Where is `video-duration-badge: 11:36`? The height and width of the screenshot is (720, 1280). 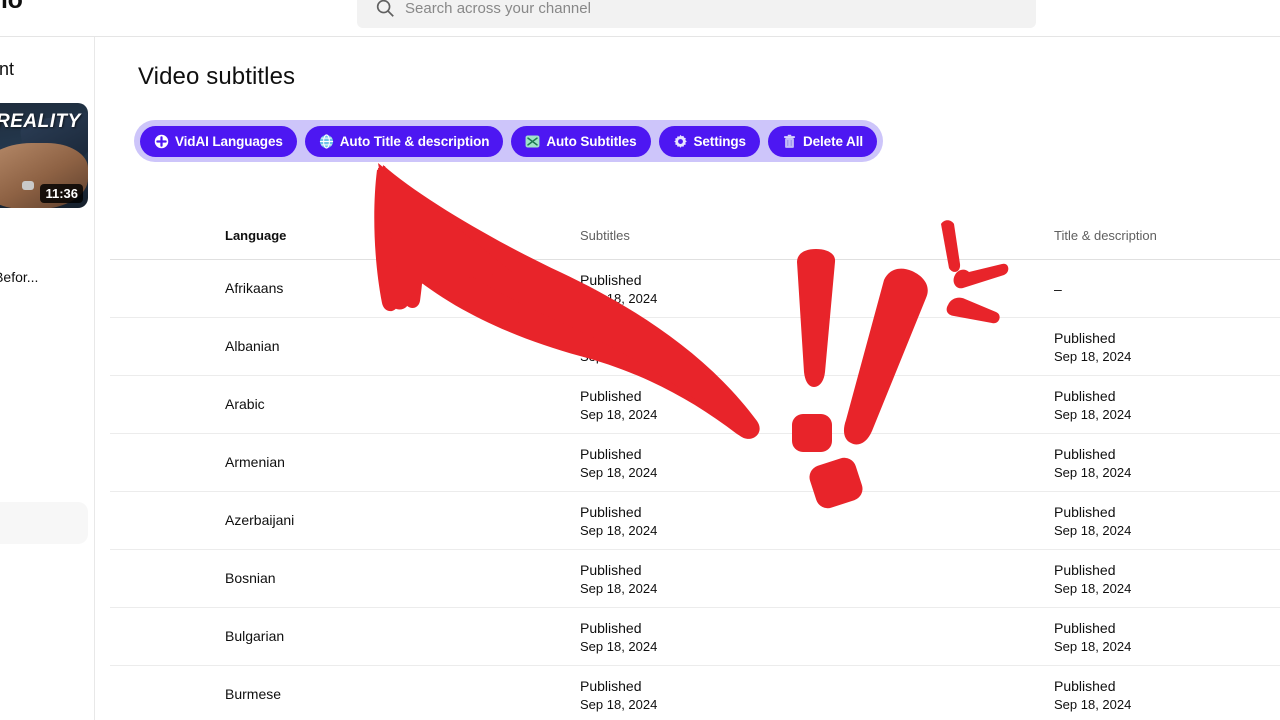 video-duration-badge: 11:36 is located at coordinates (61, 193).